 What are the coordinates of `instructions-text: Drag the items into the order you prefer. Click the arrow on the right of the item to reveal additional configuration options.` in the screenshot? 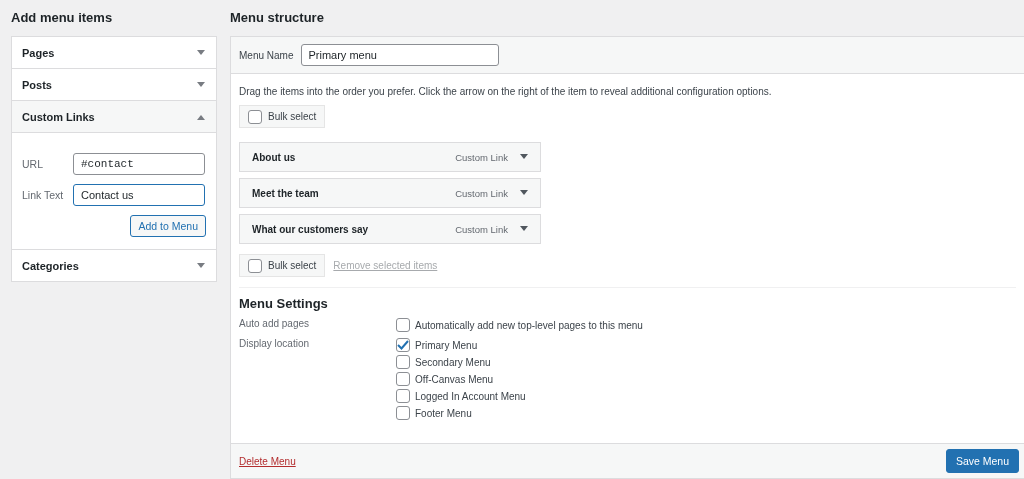 It's located at (506, 91).